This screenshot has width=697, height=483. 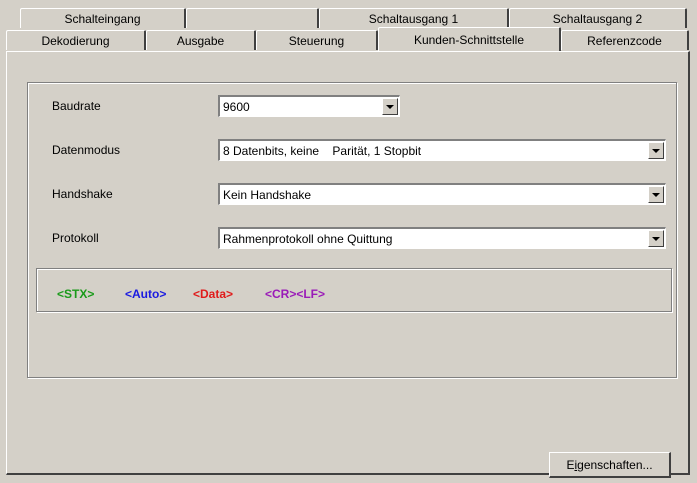 What do you see at coordinates (309, 106) in the screenshot?
I see `baudrate-select: 9600` at bounding box center [309, 106].